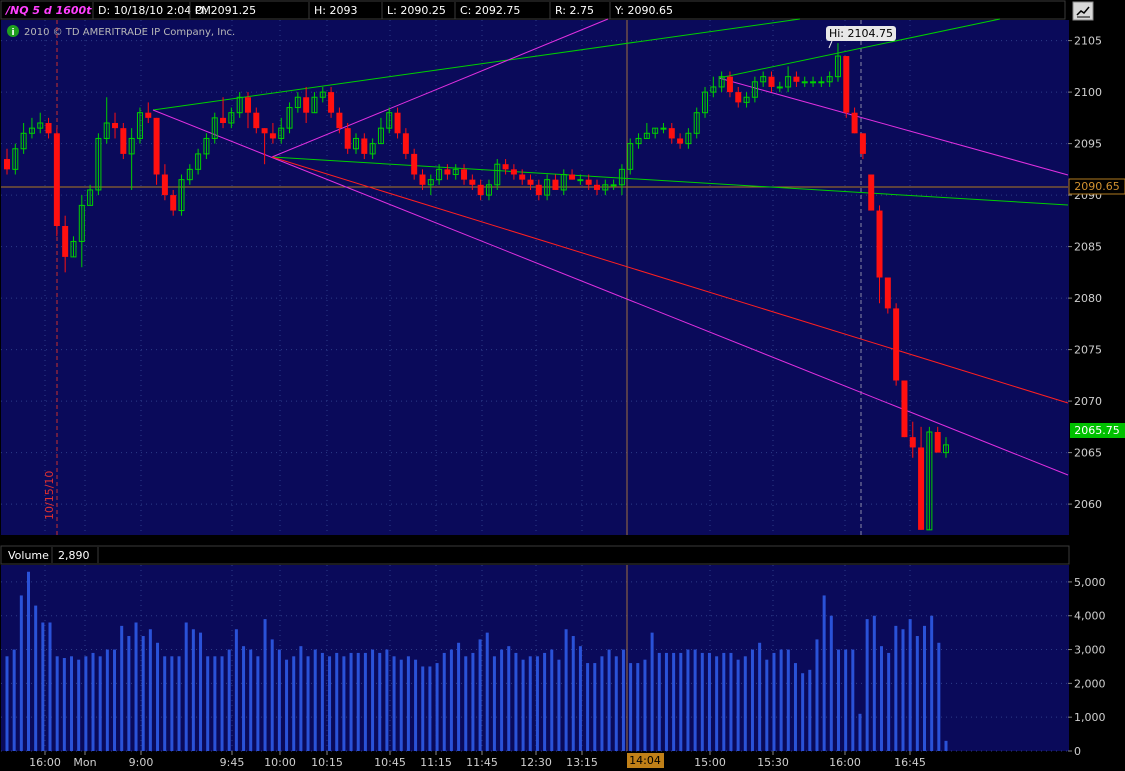 The width and height of the screenshot is (1125, 771). What do you see at coordinates (45, 762) in the screenshot?
I see `time-tick-label: 16:00` at bounding box center [45, 762].